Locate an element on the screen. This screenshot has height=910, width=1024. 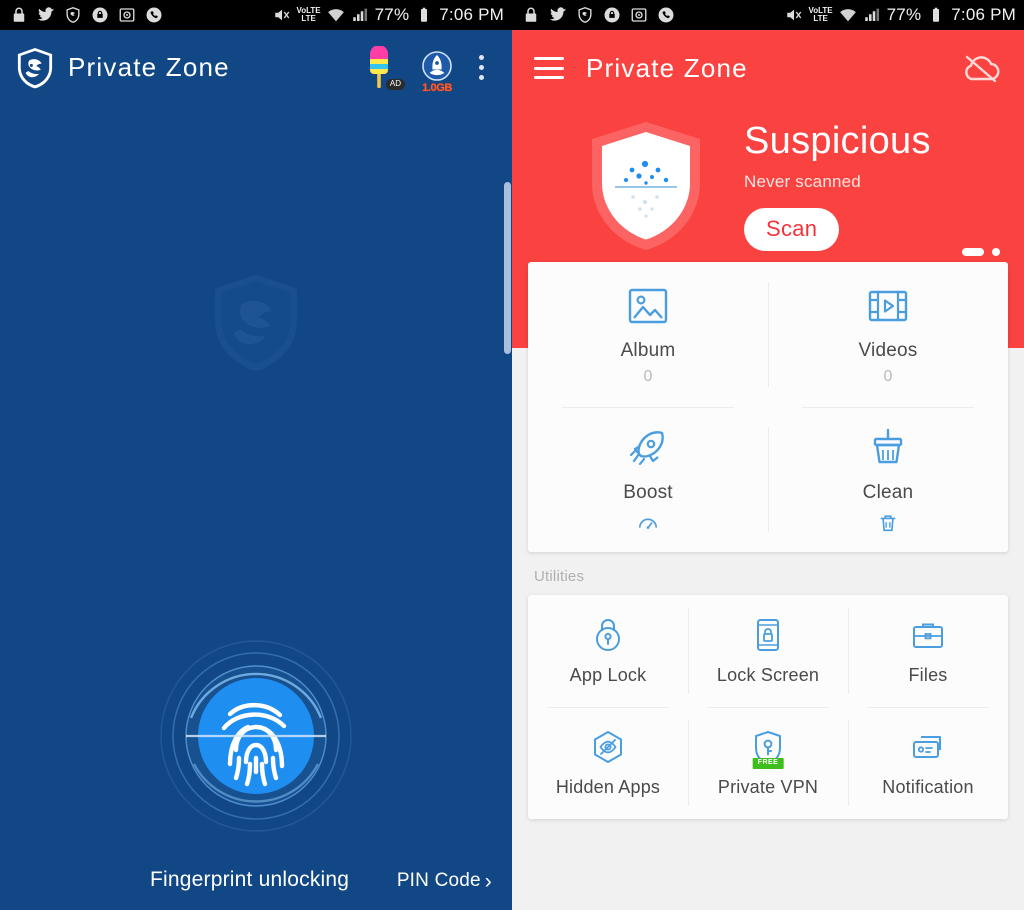
tile-files: Files is located at coordinates (928, 651).